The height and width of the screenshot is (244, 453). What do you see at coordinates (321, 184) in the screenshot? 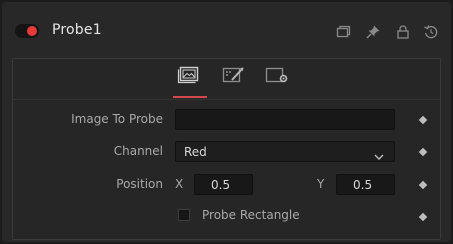
I see `position-y-label: Y` at bounding box center [321, 184].